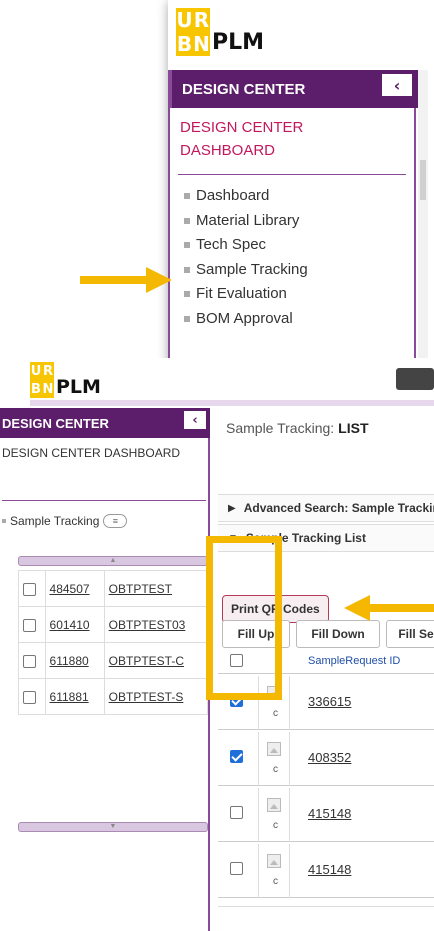 This screenshot has width=434, height=931. What do you see at coordinates (423, 180) in the screenshot?
I see `sidebar-scrollbar-thumb` at bounding box center [423, 180].